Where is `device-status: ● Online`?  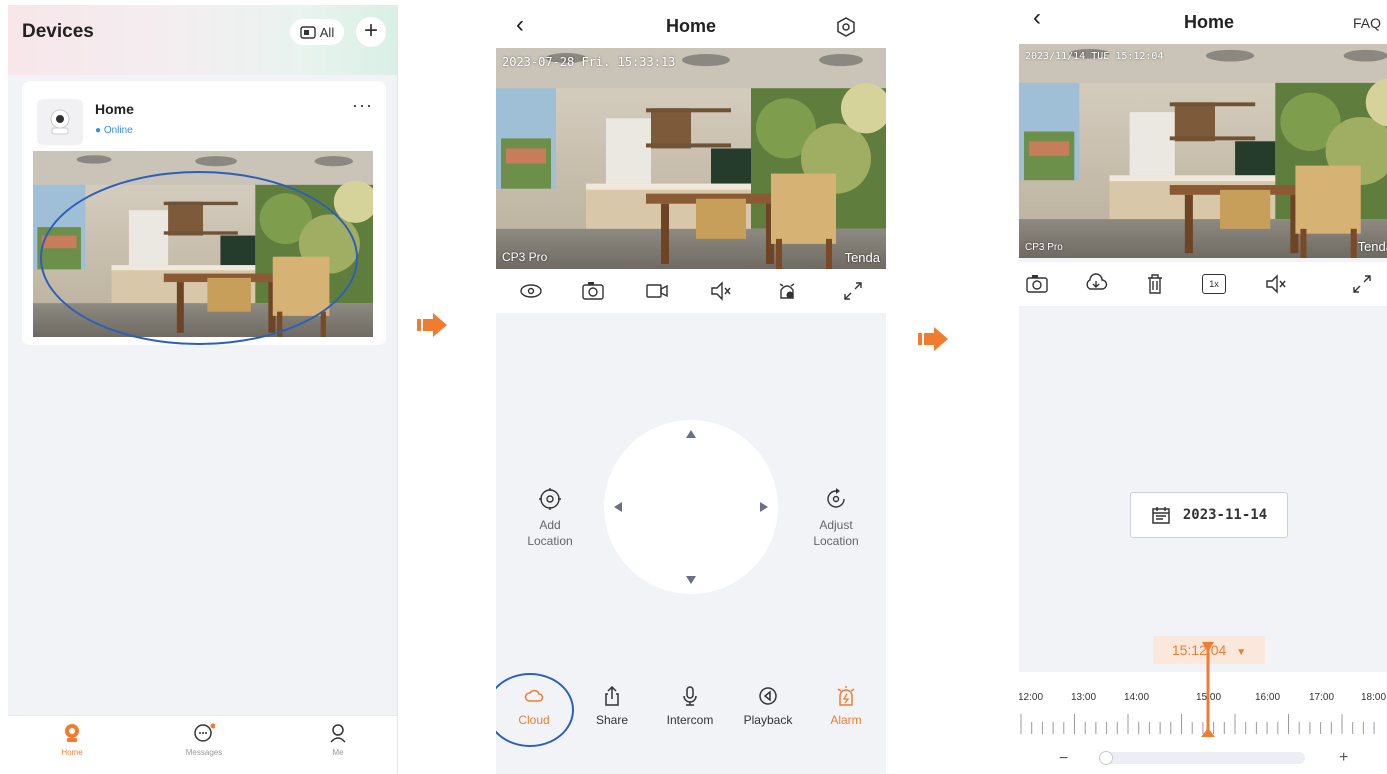 device-status: ● Online is located at coordinates (114, 130).